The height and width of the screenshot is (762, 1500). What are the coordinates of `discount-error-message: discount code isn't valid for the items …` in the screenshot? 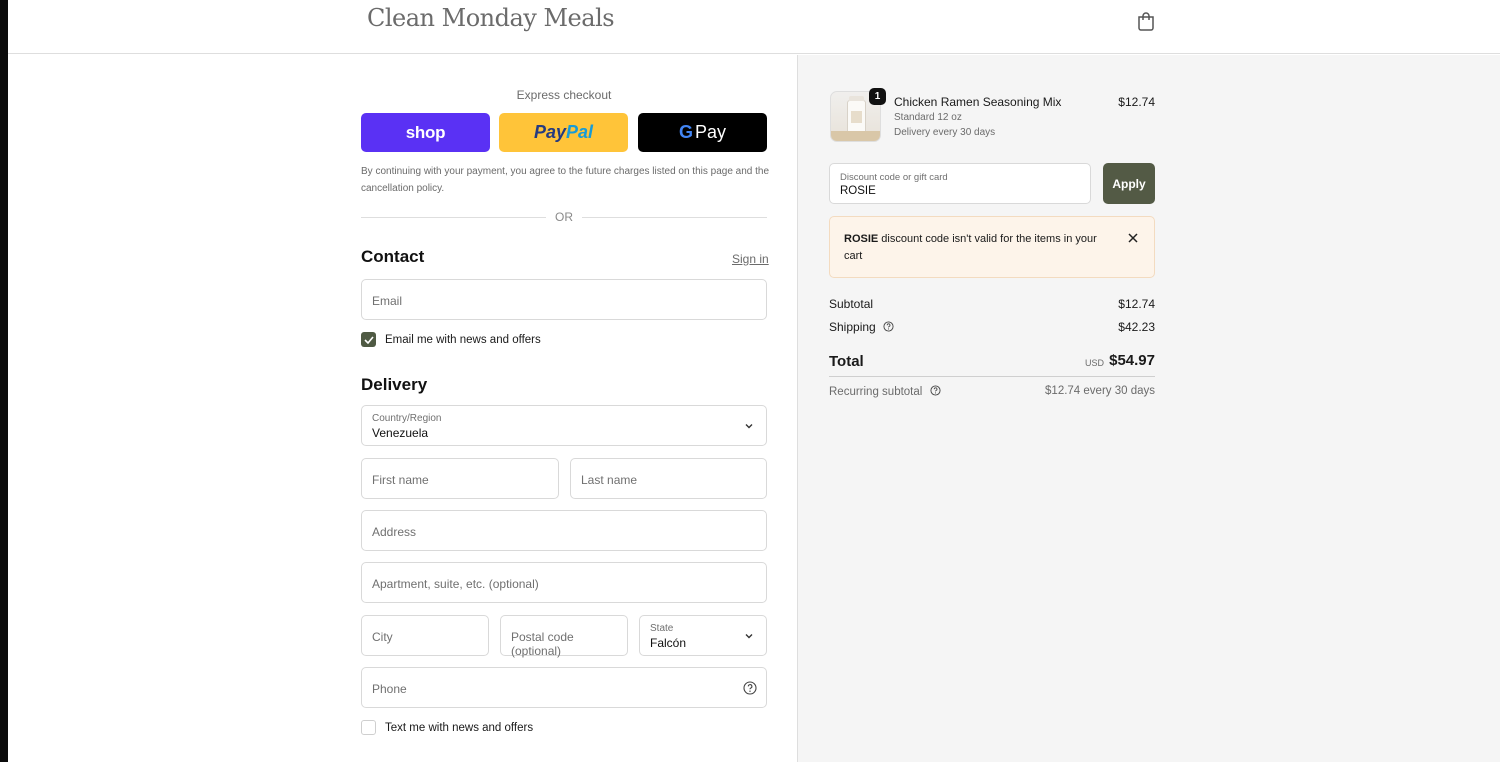 It's located at (970, 247).